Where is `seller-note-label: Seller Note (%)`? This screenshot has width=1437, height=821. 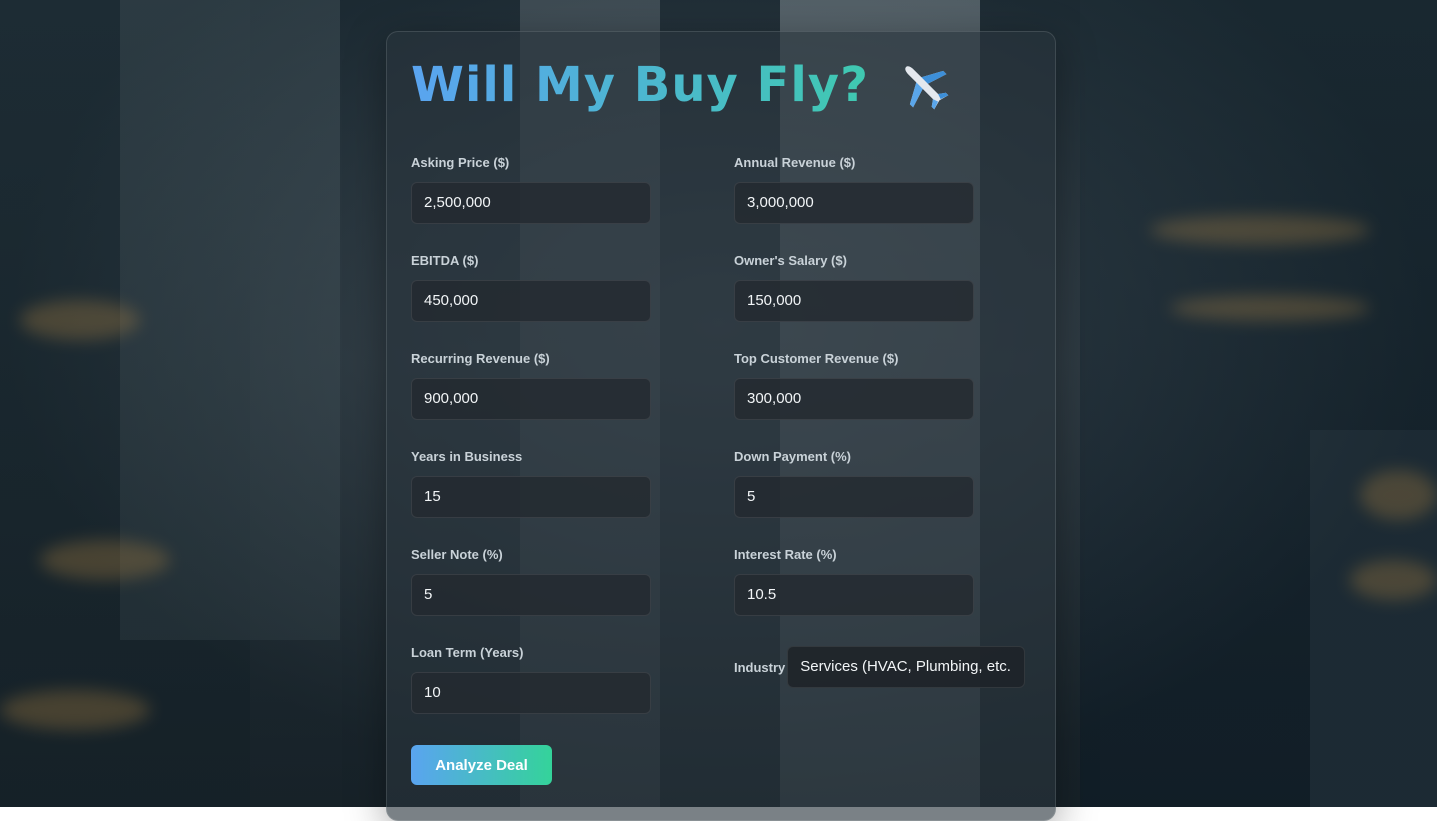 seller-note-label: Seller Note (%) is located at coordinates (457, 554).